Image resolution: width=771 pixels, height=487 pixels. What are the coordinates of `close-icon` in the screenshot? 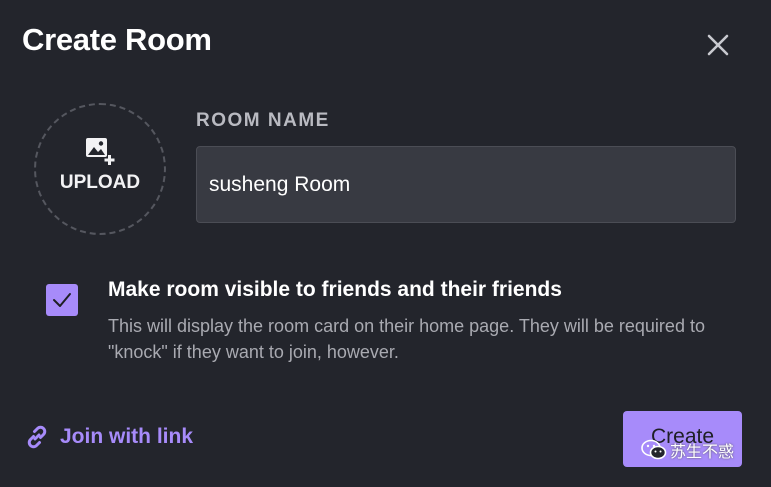 It's located at (718, 45).